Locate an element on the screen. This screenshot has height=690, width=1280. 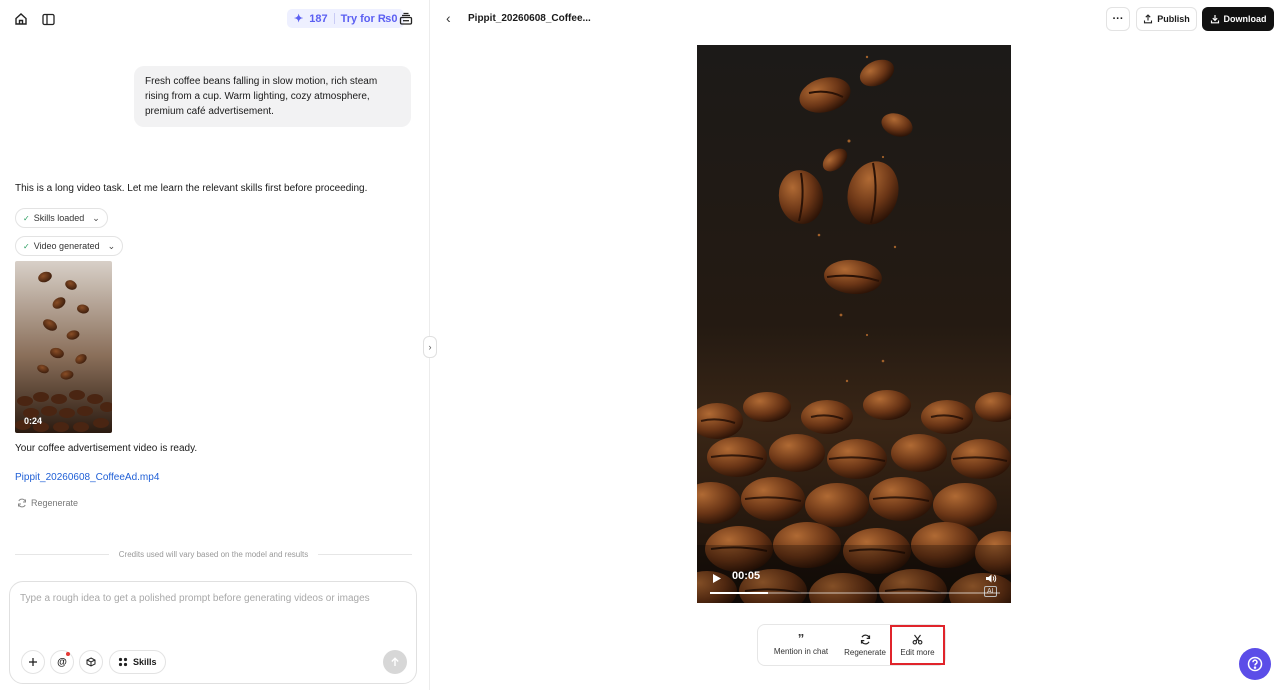
mention-in-chat-button: ” Mention in chat is located at coordinates (801, 645).